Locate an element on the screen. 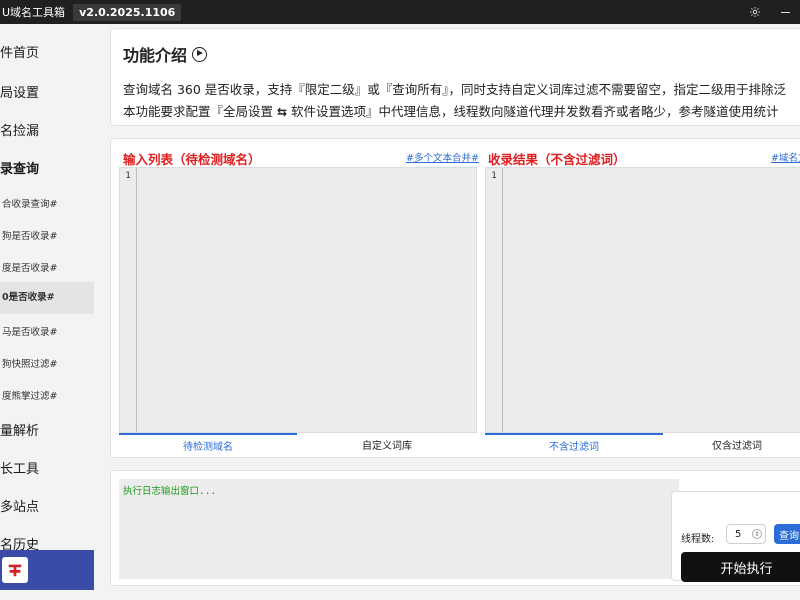 This screenshot has width=800, height=600. sidebar-item-360-index: 0是否收录# is located at coordinates (47, 298).